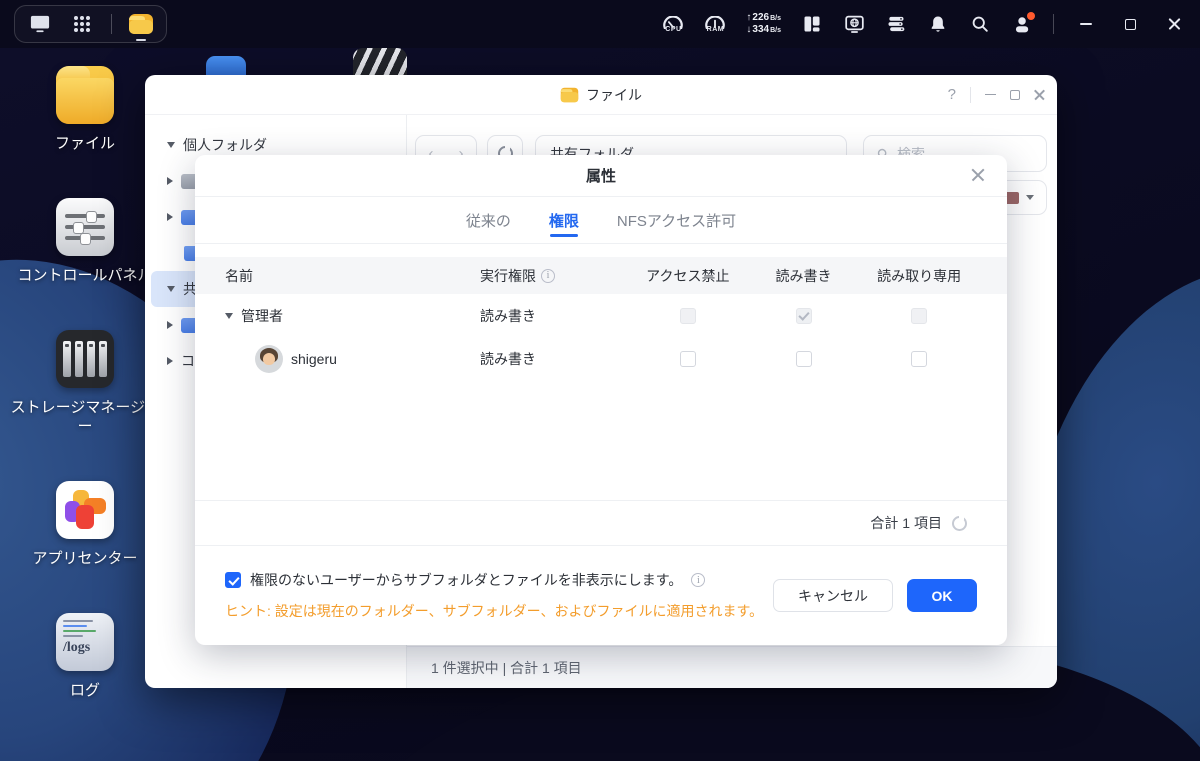 This screenshot has width=1200, height=761. Describe the element at coordinates (749, 17) in the screenshot. I see `upload-arrow-icon: ↑` at that location.